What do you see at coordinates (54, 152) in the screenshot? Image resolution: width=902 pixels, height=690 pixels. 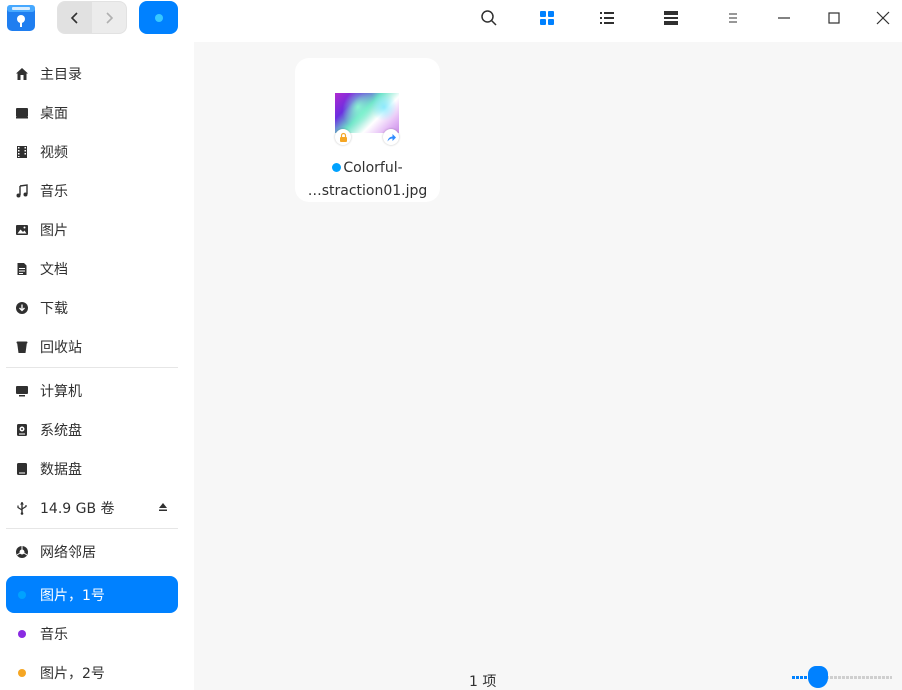 I see `sidebar-item-label: 视频` at bounding box center [54, 152].